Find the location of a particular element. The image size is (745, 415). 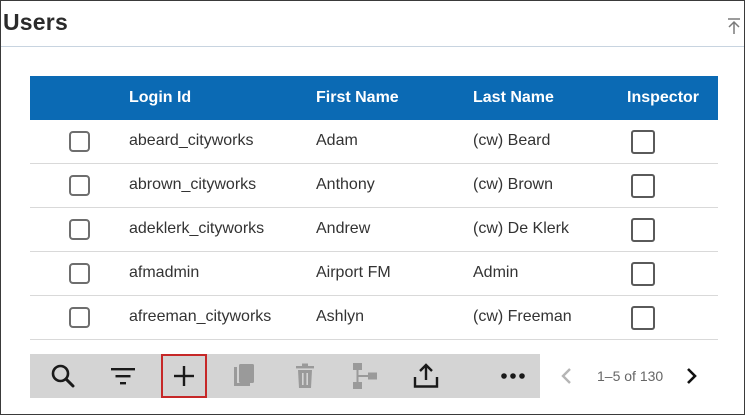

cell-login-id: abrown_cityworks is located at coordinates (193, 184).